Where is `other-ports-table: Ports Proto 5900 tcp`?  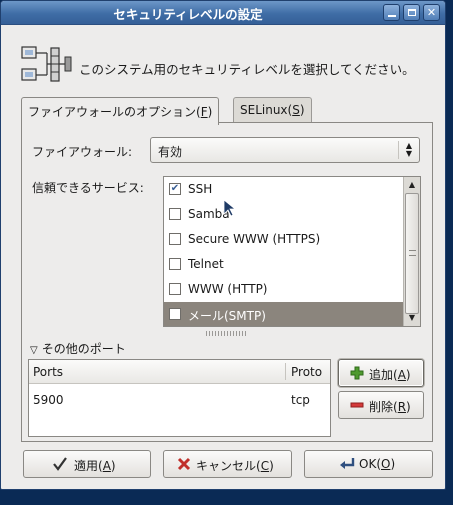
other-ports-table: Ports Proto 5900 tcp is located at coordinates (179, 398).